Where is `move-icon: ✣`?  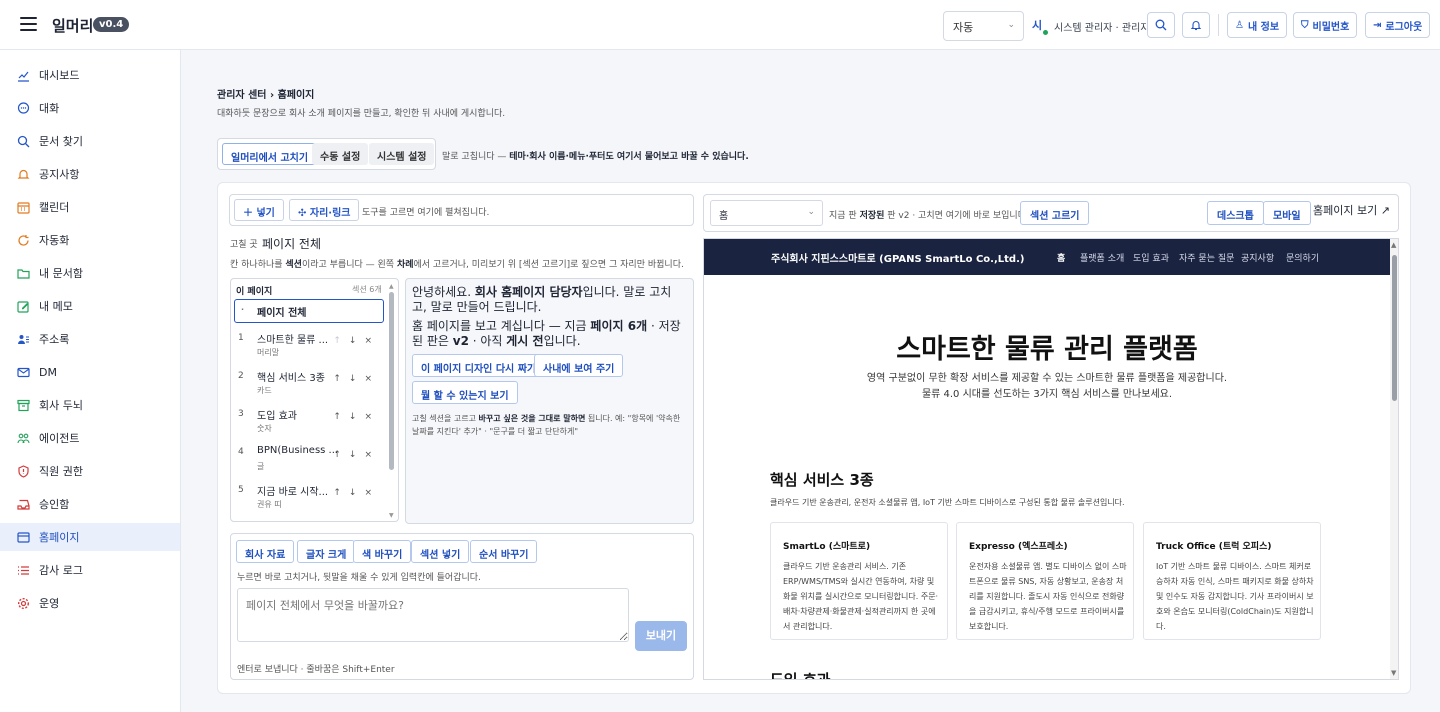
move-icon: ✣ is located at coordinates (302, 213).